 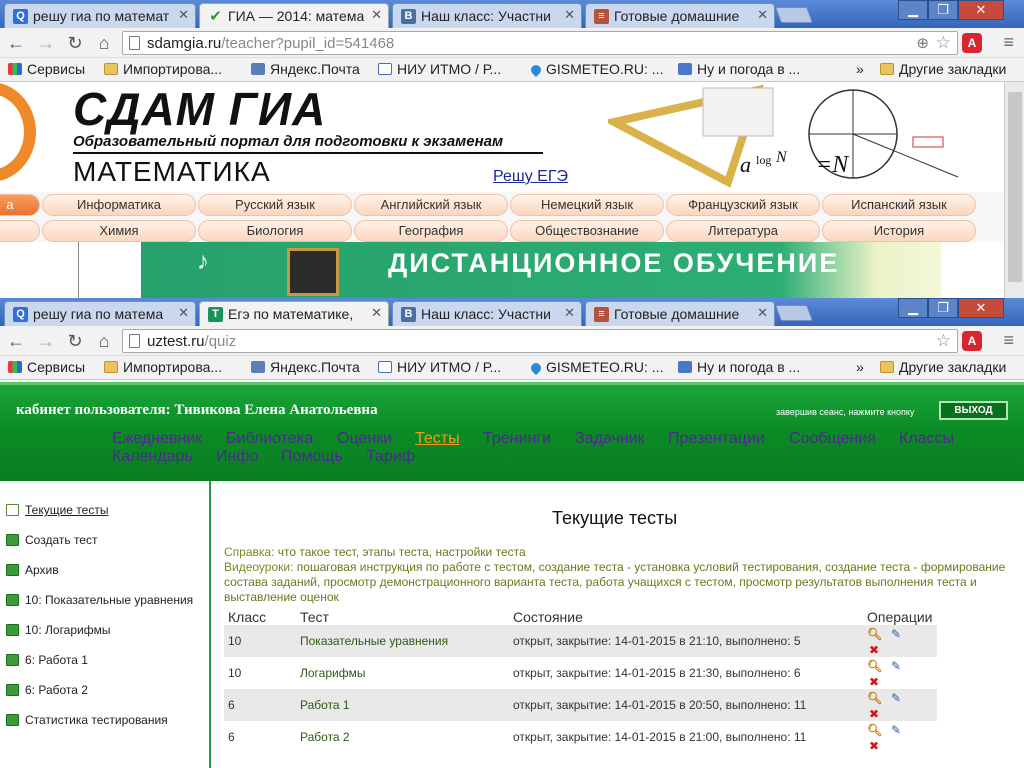 I want to click on nav-messages: Сообщения, so click(x=832, y=439).